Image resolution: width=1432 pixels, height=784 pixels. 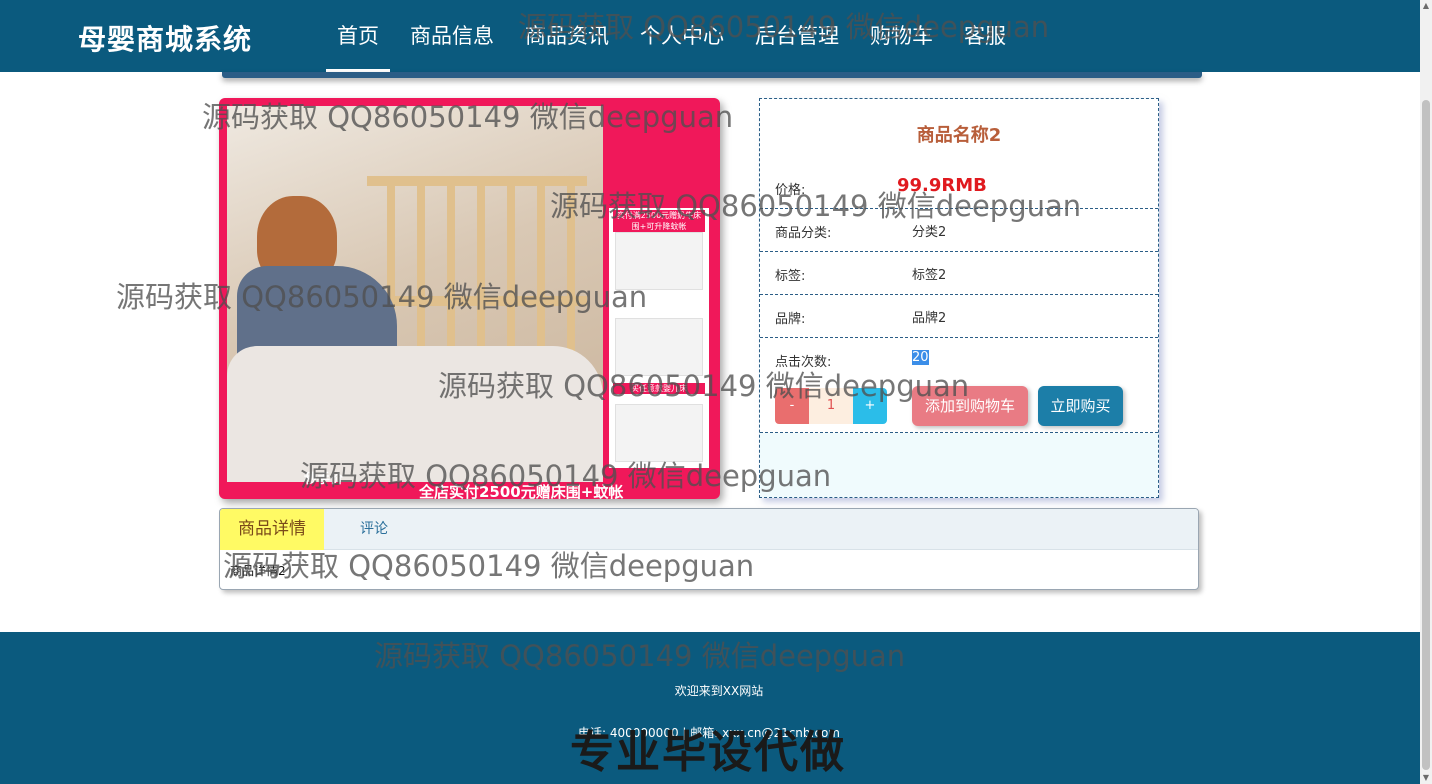 I want to click on scroll-thumb, so click(x=1426, y=435).